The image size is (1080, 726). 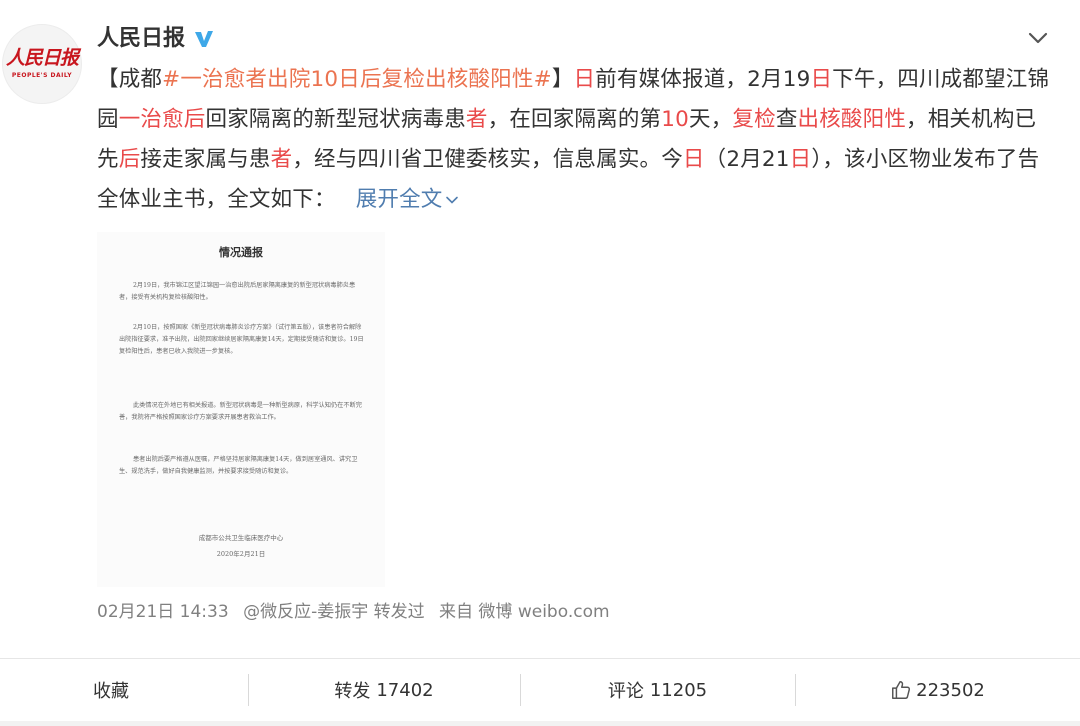 I want to click on post-source: 来自 微博 weibo.com, so click(x=524, y=612).